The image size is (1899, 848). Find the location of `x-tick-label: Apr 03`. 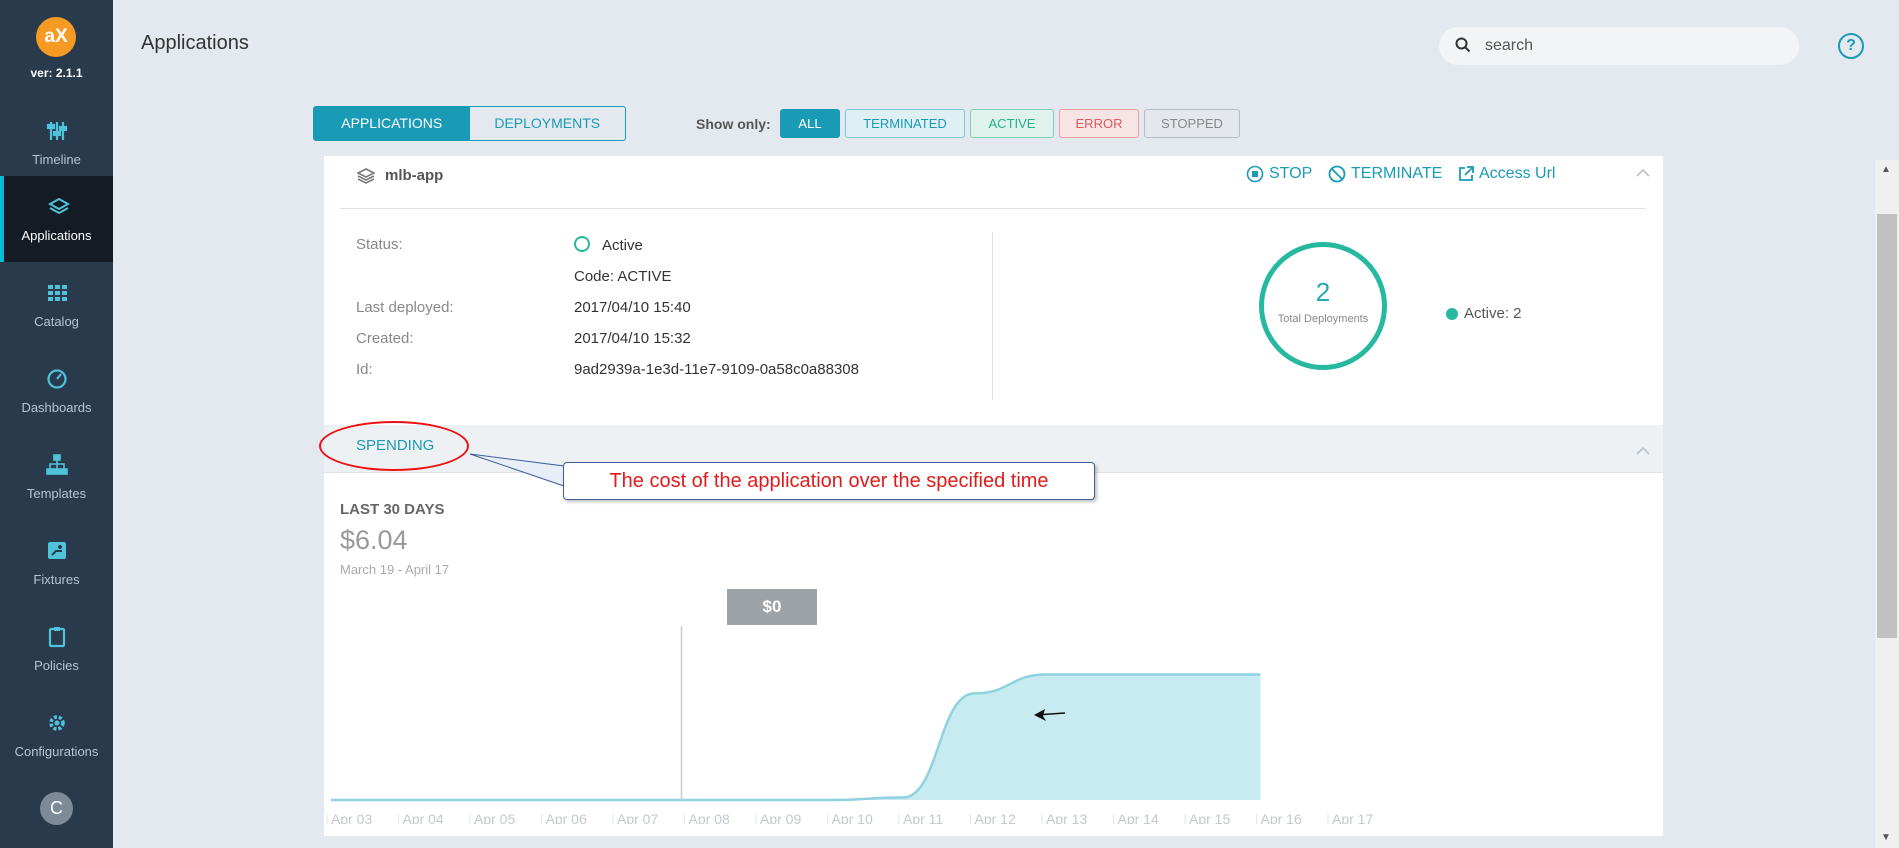

x-tick-label: Apr 03 is located at coordinates (351, 817).